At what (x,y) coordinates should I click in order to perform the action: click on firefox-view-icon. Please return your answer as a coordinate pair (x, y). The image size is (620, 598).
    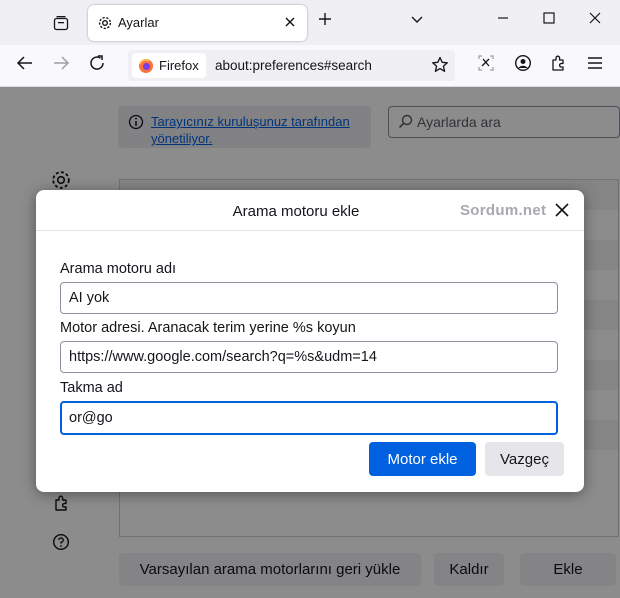
    Looking at the image, I should click on (61, 23).